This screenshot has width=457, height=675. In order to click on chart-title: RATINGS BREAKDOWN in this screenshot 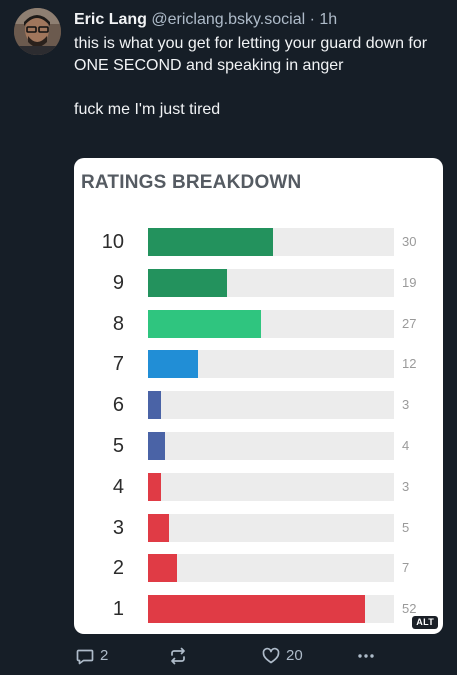, I will do `click(191, 182)`.